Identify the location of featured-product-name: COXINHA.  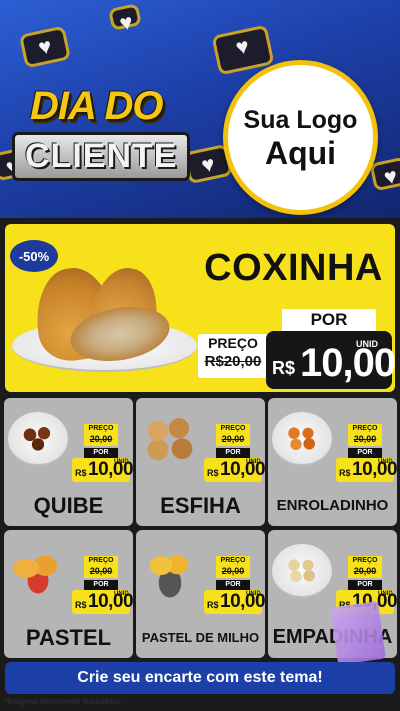
(293, 268).